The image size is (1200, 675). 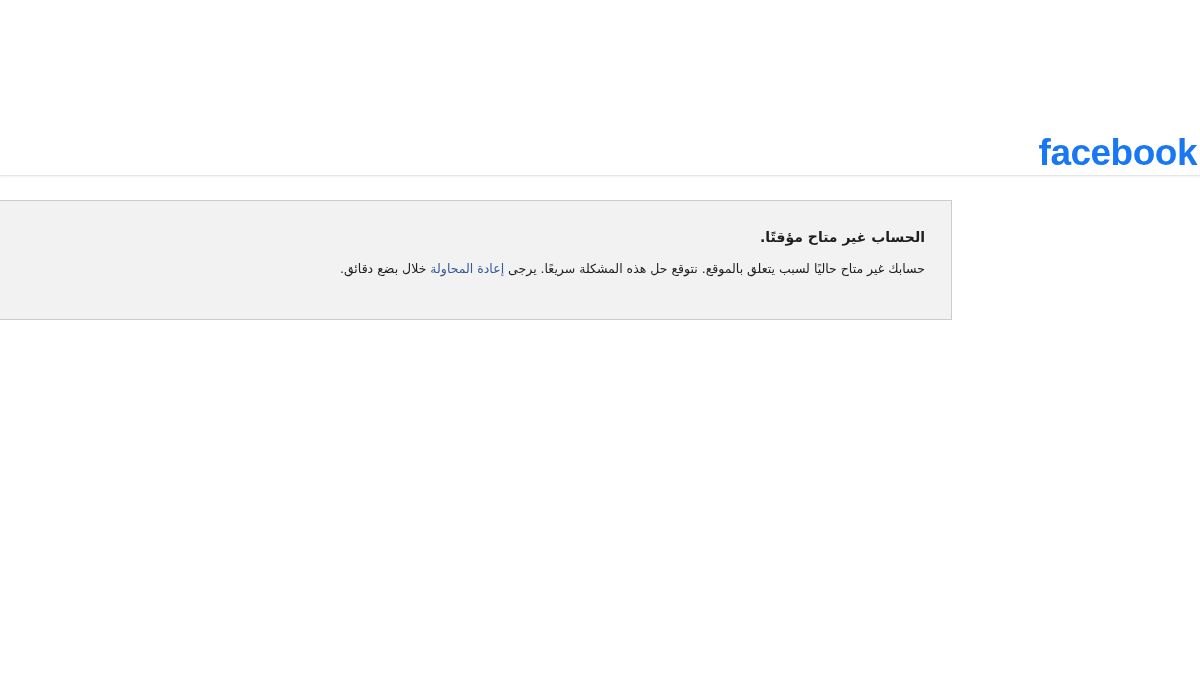 I want to click on logo-wordmark: facebook, so click(x=1117, y=152).